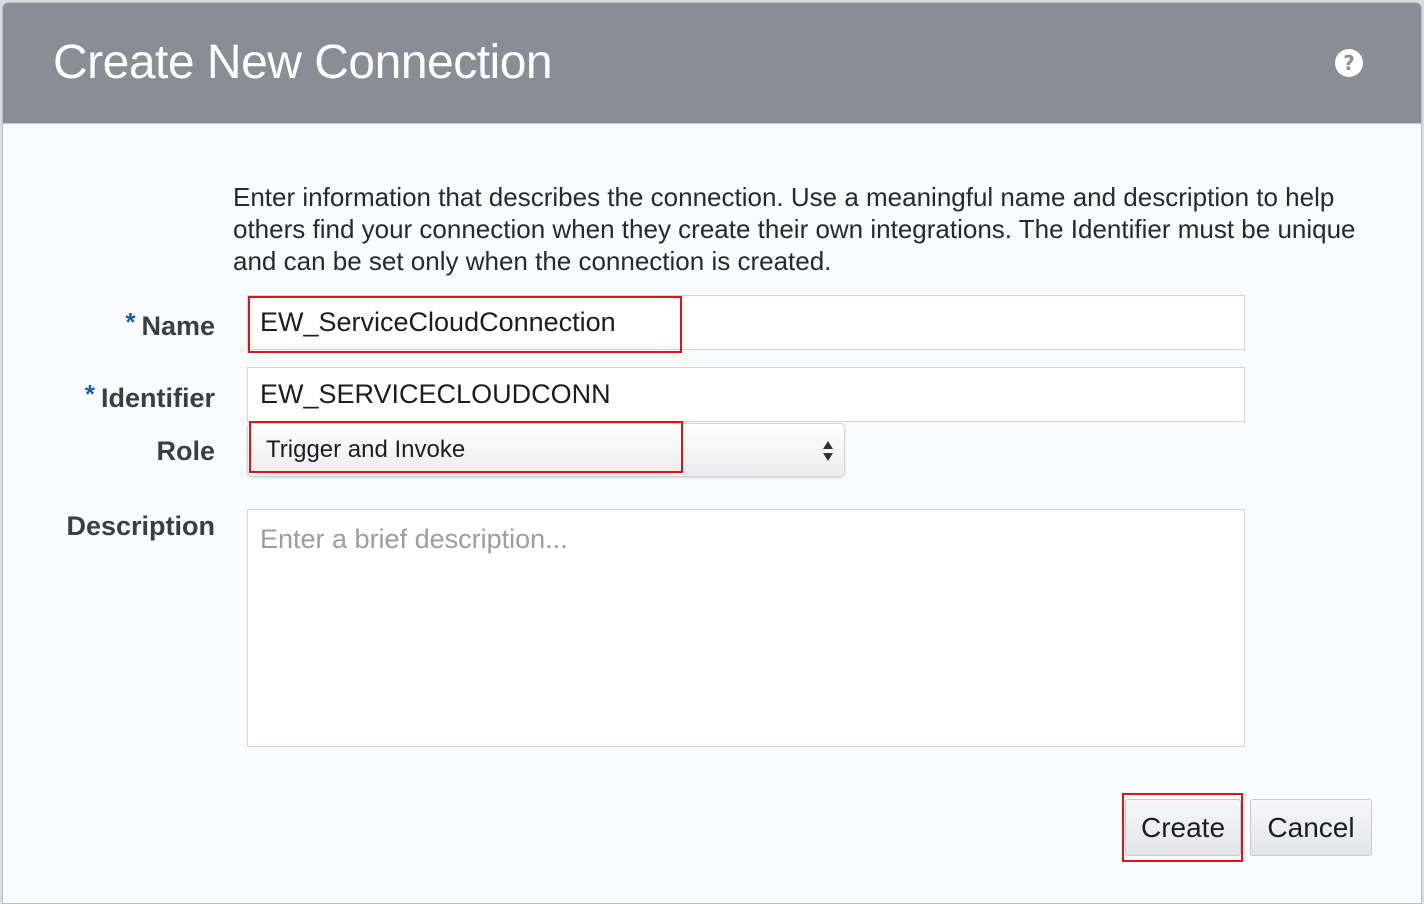 The image size is (1424, 904). I want to click on name-field, so click(746, 322).